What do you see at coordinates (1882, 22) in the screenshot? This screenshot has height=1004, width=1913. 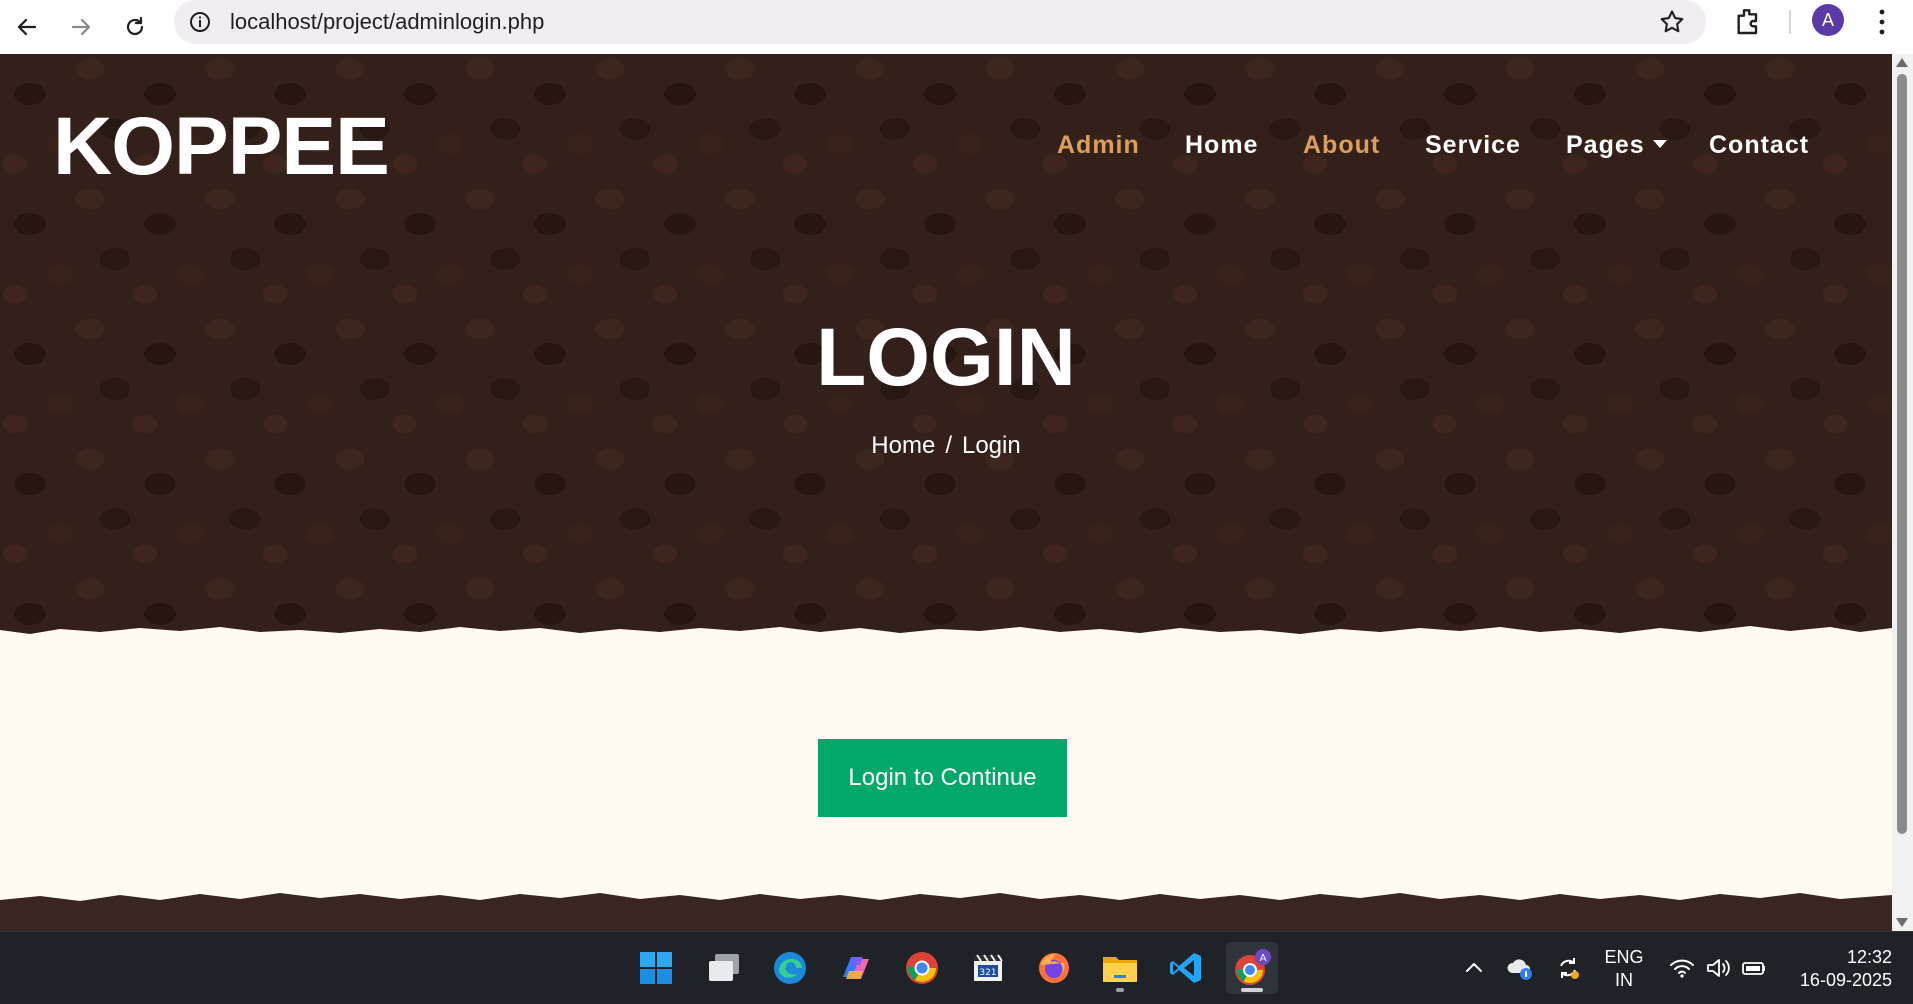 I see `browser-menu-icon` at bounding box center [1882, 22].